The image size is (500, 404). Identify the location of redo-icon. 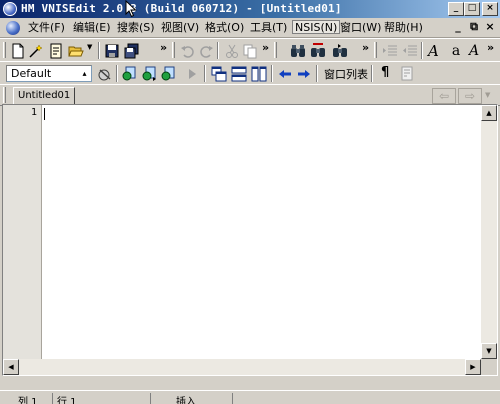
(206, 51).